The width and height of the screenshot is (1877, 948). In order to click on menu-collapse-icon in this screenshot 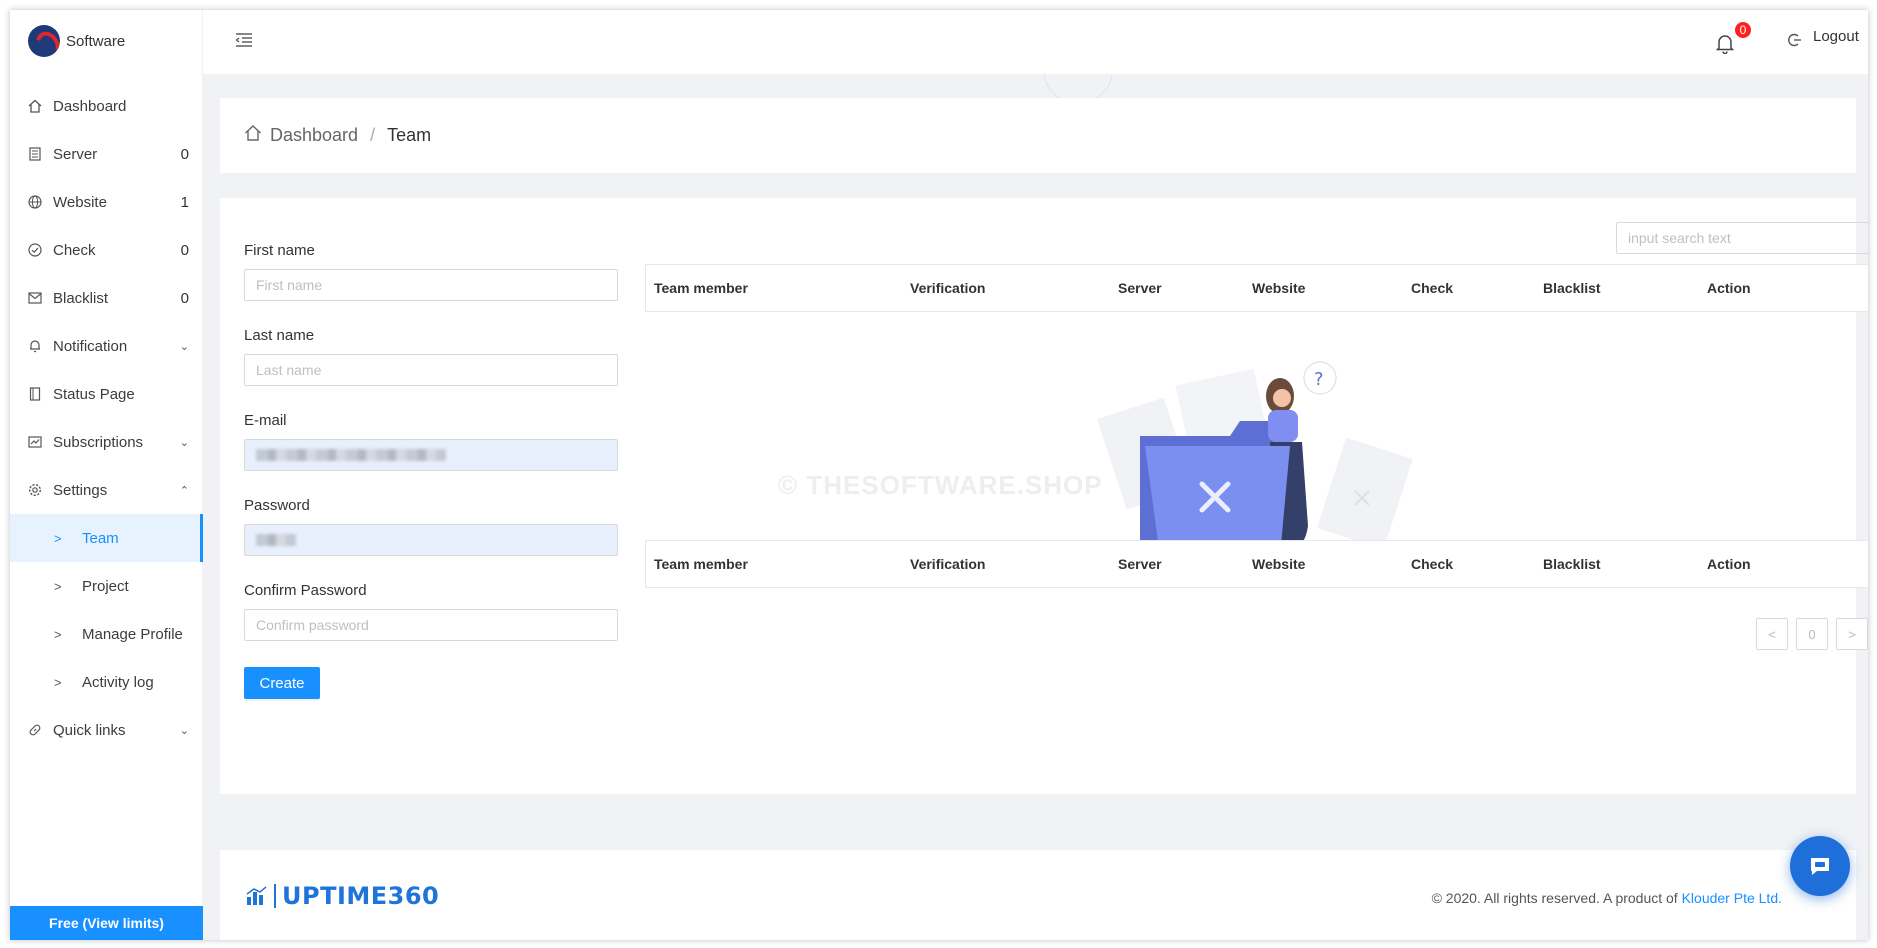, I will do `click(244, 40)`.